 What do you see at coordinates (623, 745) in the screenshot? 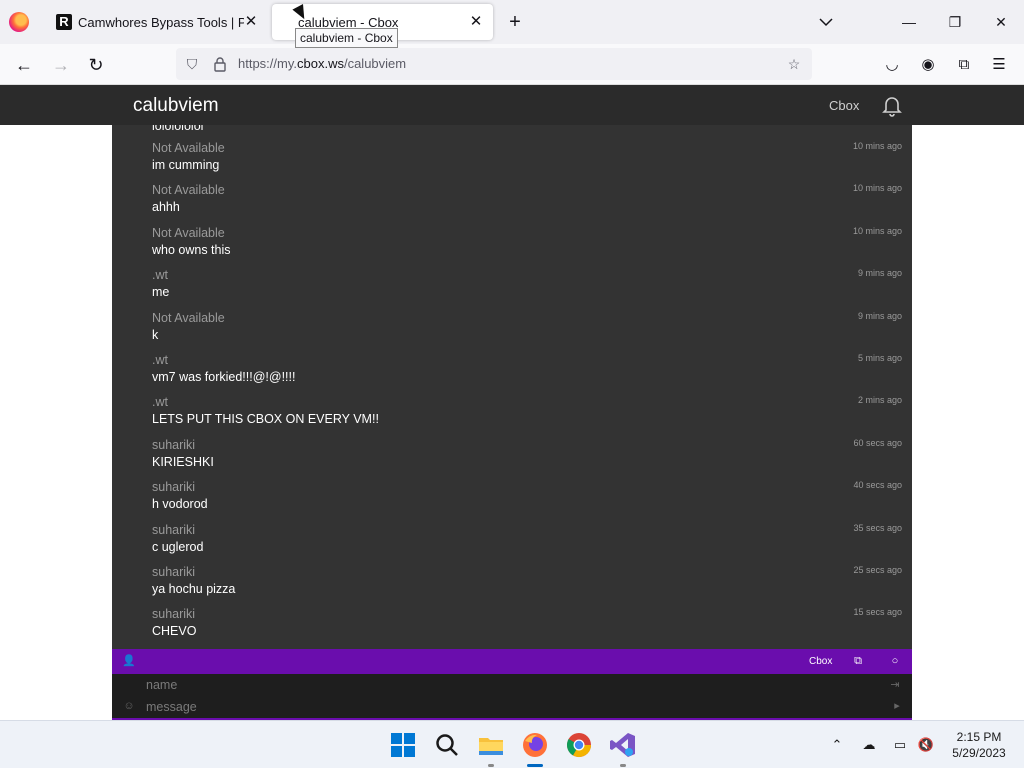
I see `visual-studio-icon` at bounding box center [623, 745].